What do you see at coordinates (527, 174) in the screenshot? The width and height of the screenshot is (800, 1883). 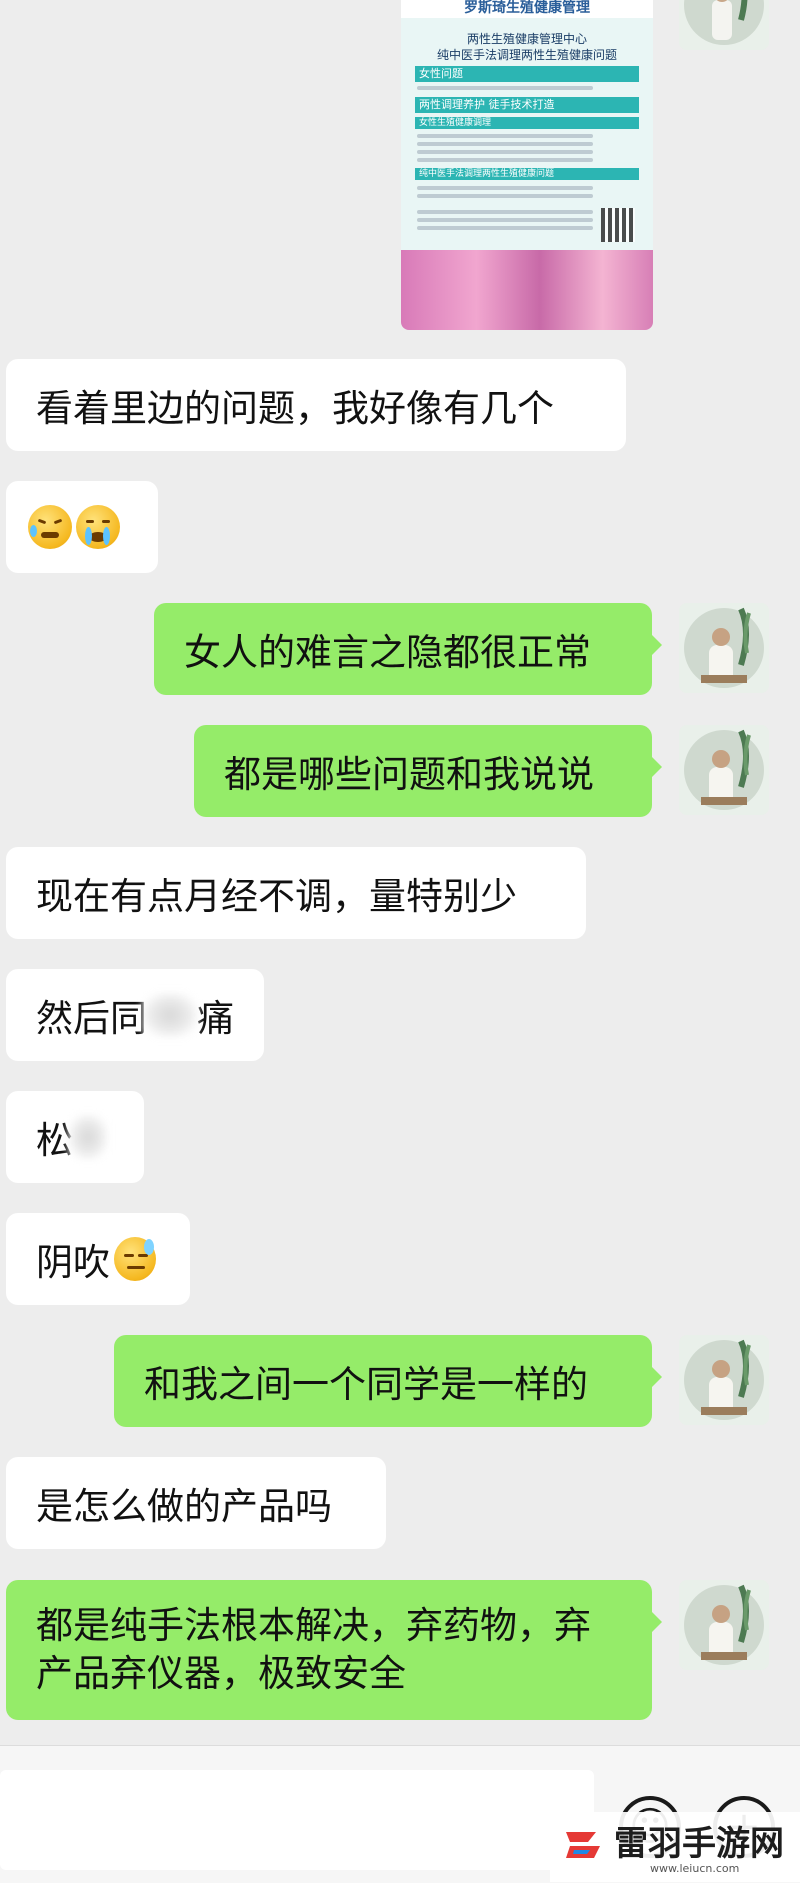 I see `poster-band-4: 纯中医手法调理两性生殖健康问题` at bounding box center [527, 174].